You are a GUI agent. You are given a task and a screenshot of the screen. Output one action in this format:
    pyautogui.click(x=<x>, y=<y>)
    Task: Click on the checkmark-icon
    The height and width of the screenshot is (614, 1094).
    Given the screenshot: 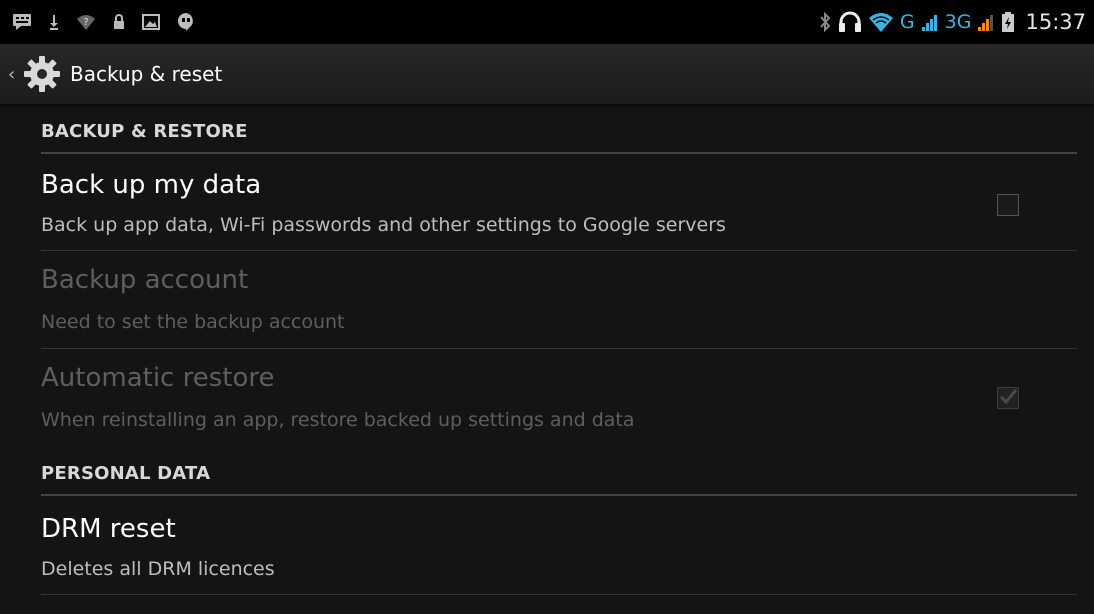 What is the action you would take?
    pyautogui.click(x=1008, y=397)
    